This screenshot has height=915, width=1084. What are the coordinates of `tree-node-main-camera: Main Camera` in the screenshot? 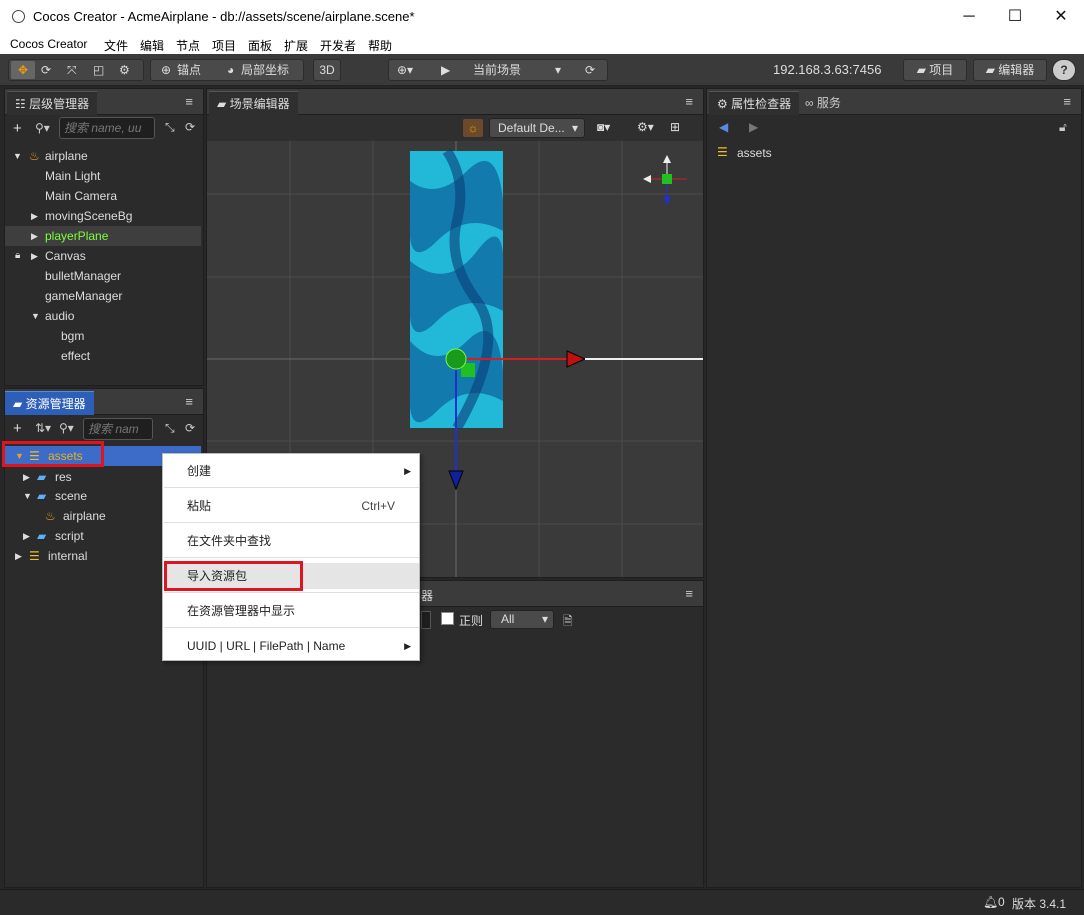 It's located at (103, 196).